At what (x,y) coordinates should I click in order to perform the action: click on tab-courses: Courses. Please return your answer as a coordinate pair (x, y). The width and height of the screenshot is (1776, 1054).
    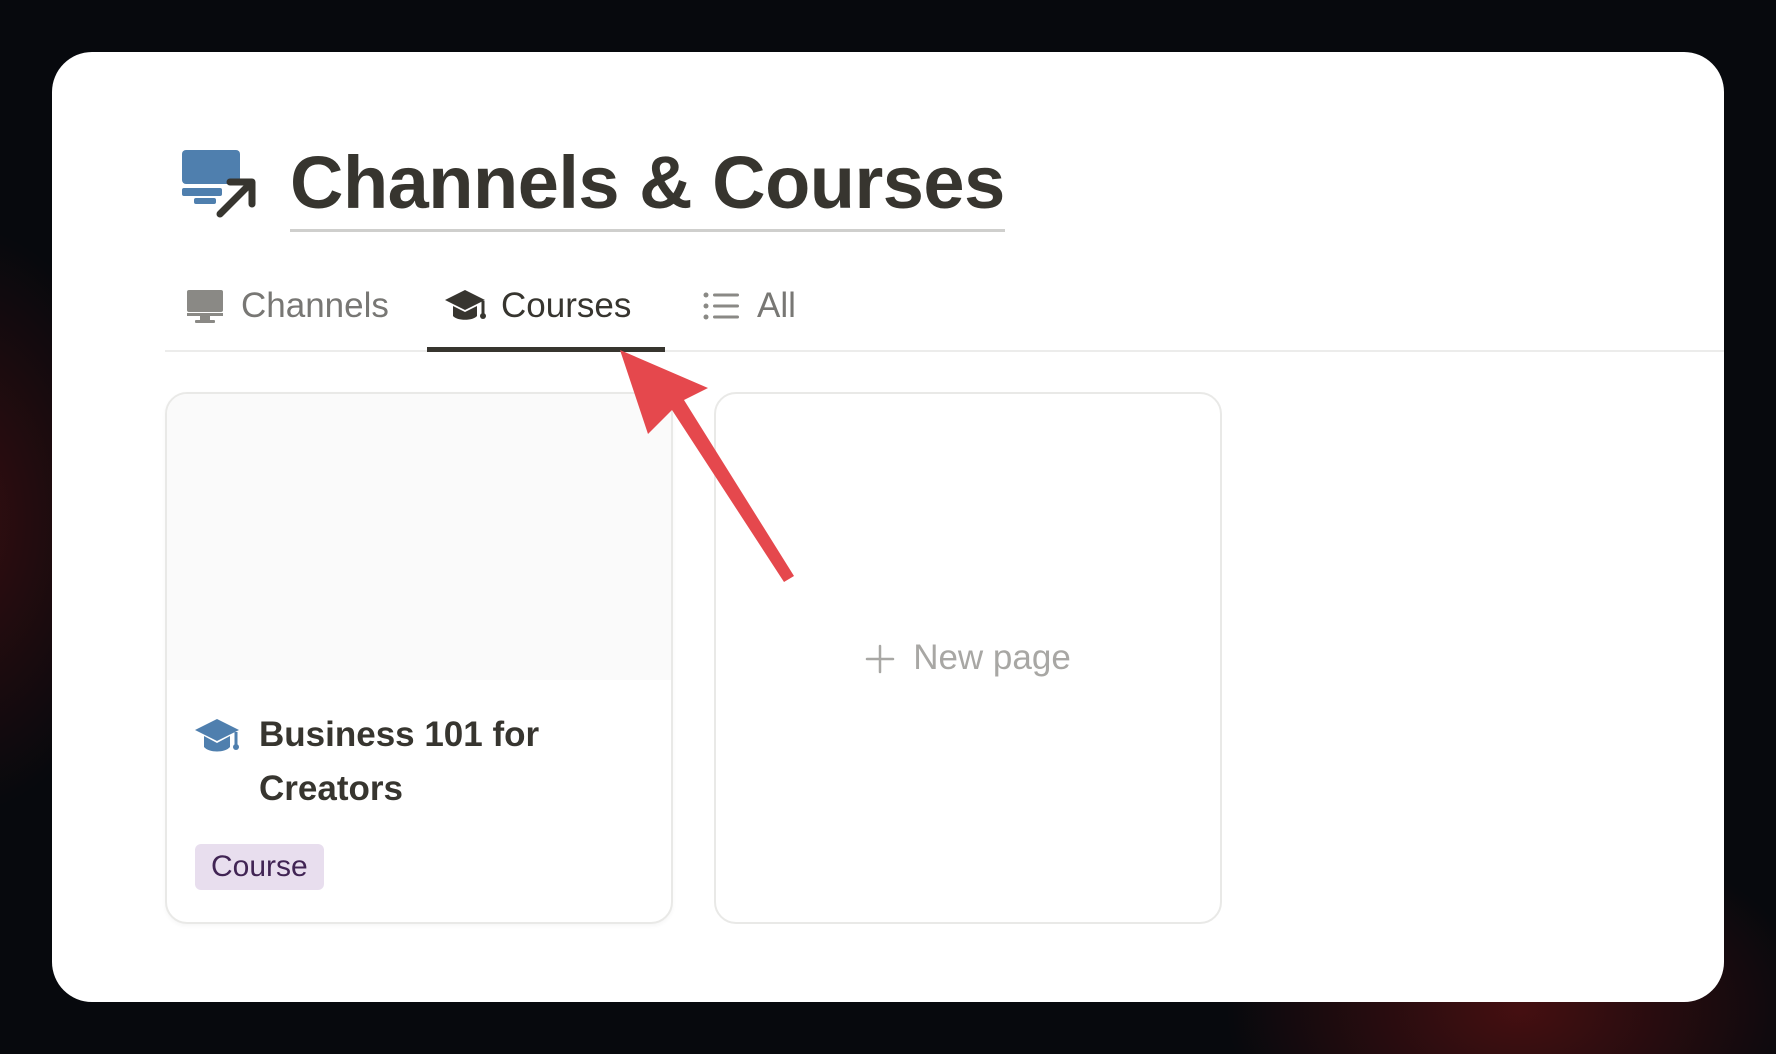
    Looking at the image, I should click on (546, 307).